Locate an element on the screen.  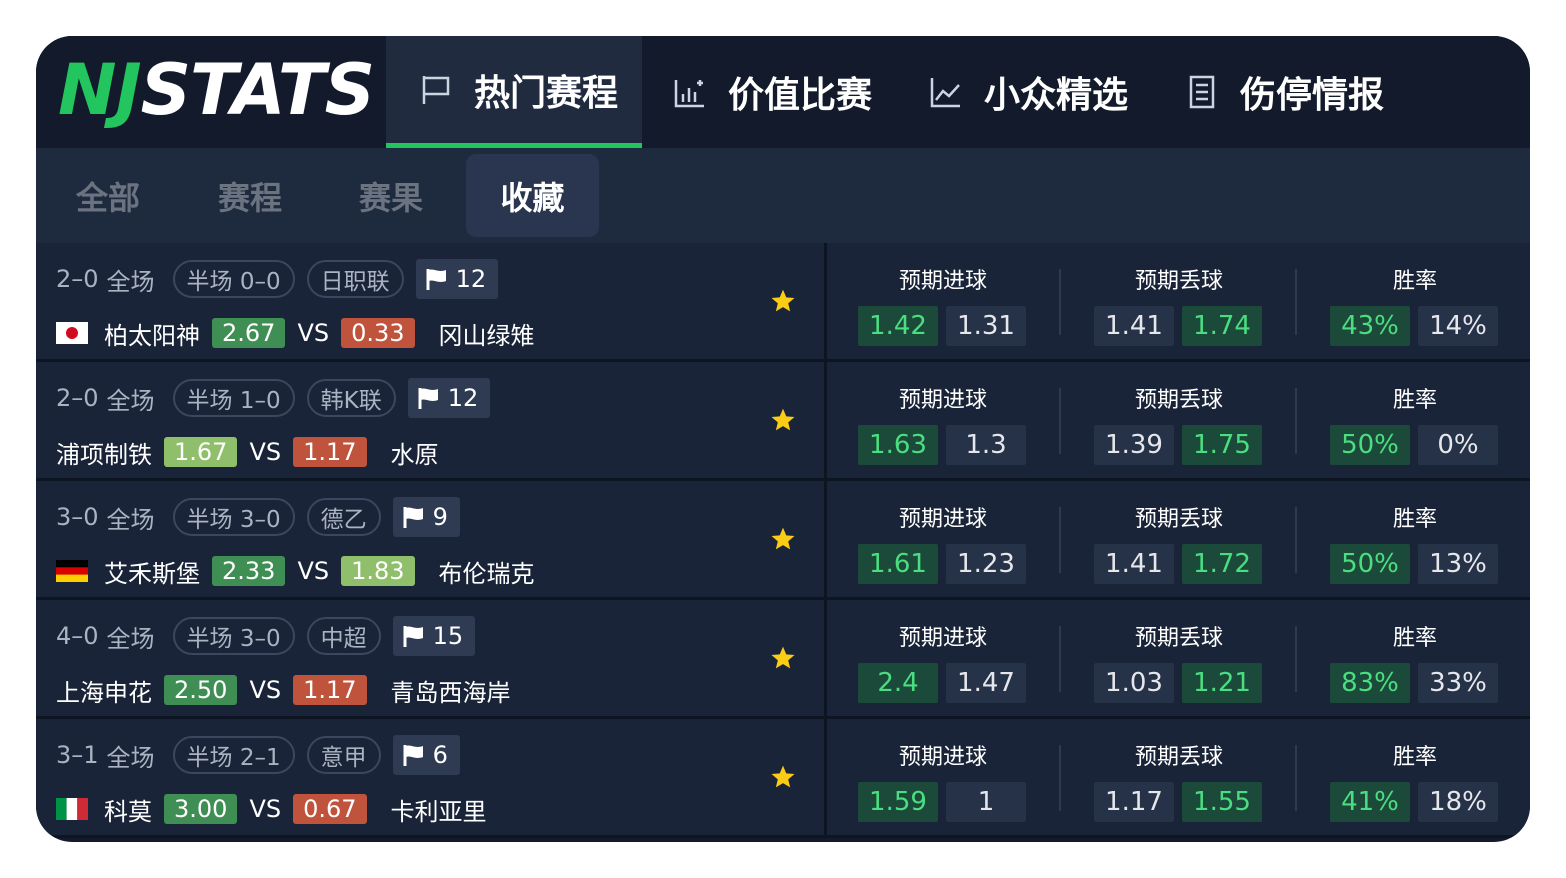
nav-tab-niche-picks: 小众精选 is located at coordinates (1028, 92).